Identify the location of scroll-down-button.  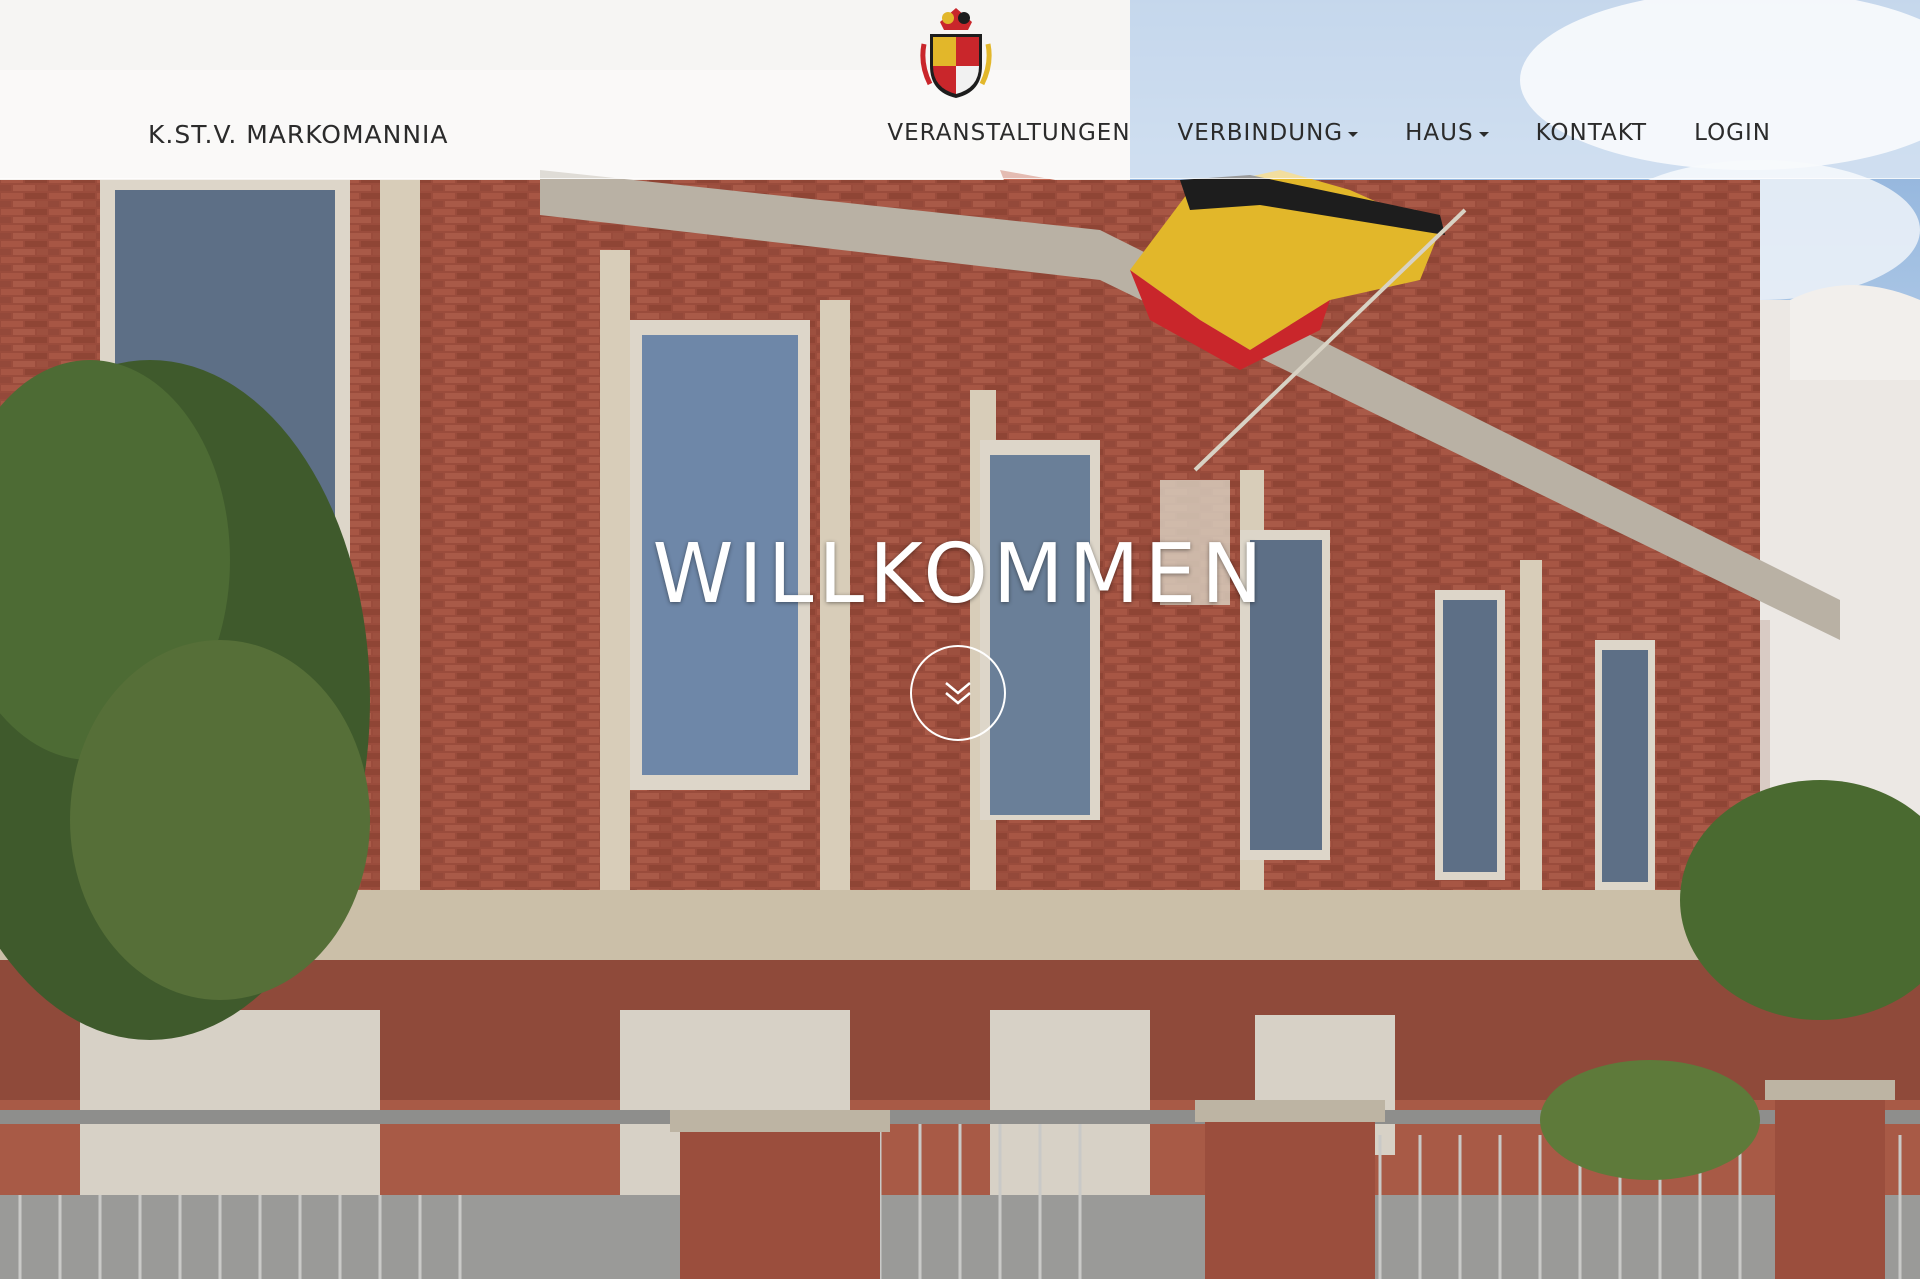
(958, 693).